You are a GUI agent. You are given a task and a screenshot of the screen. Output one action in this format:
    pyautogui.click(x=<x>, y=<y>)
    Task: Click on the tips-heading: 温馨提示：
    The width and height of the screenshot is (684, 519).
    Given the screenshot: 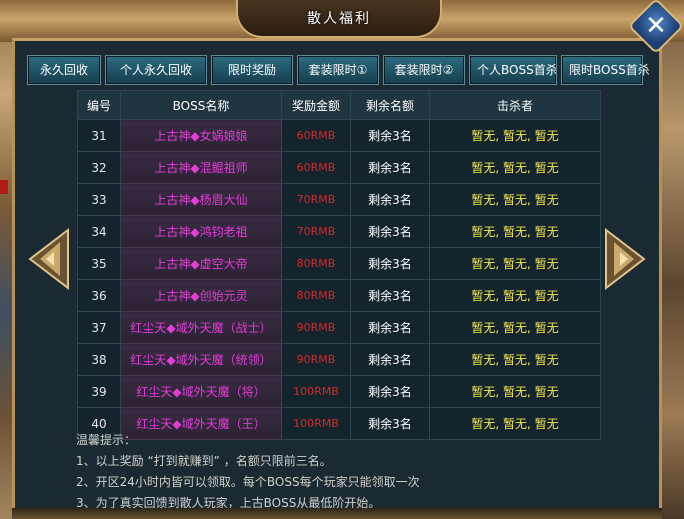 What is the action you would take?
    pyautogui.click(x=106, y=440)
    